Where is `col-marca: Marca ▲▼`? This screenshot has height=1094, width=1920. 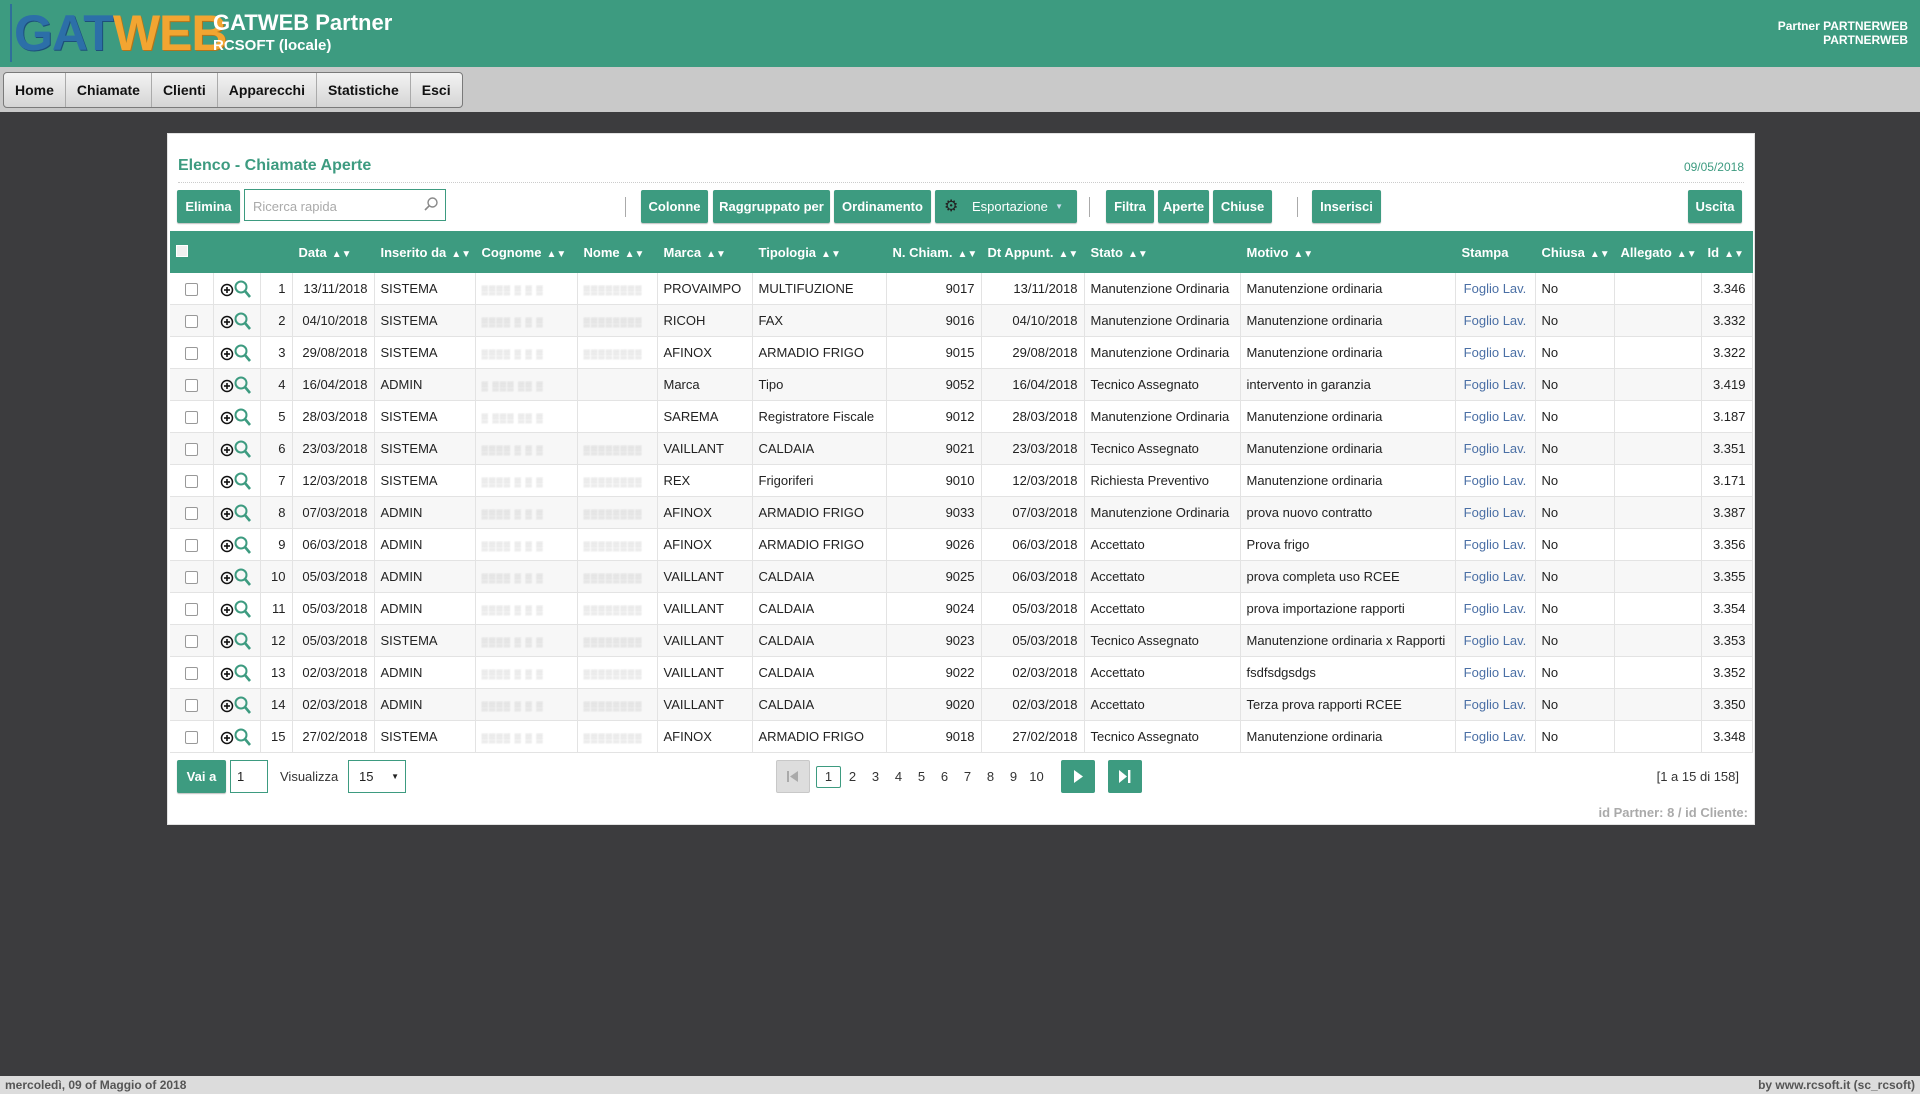 col-marca: Marca ▲▼ is located at coordinates (705, 252).